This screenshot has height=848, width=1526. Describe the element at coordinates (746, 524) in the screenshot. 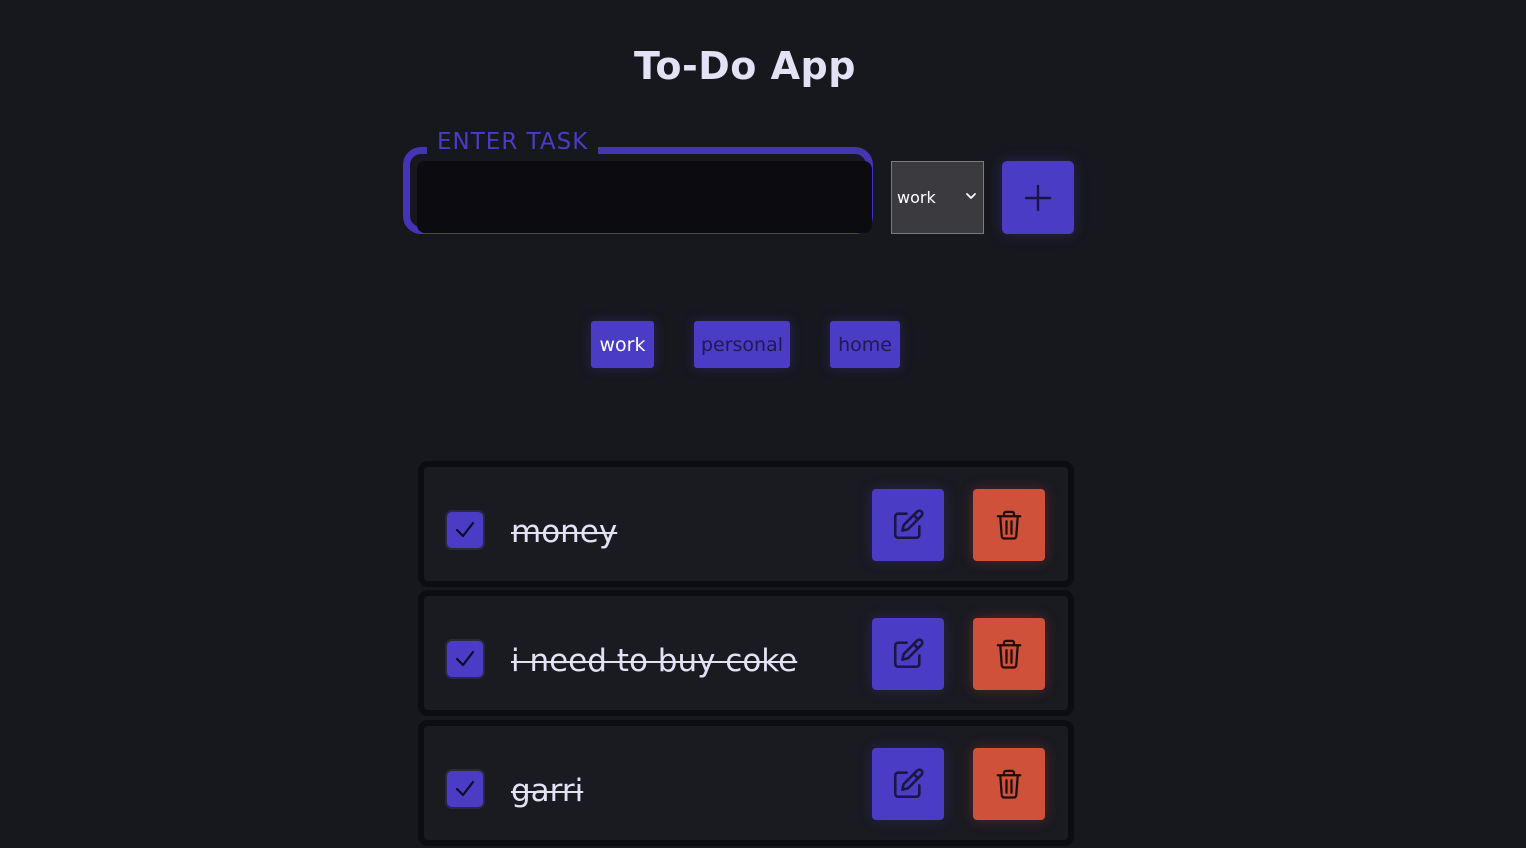

I see `task-item: money` at that location.